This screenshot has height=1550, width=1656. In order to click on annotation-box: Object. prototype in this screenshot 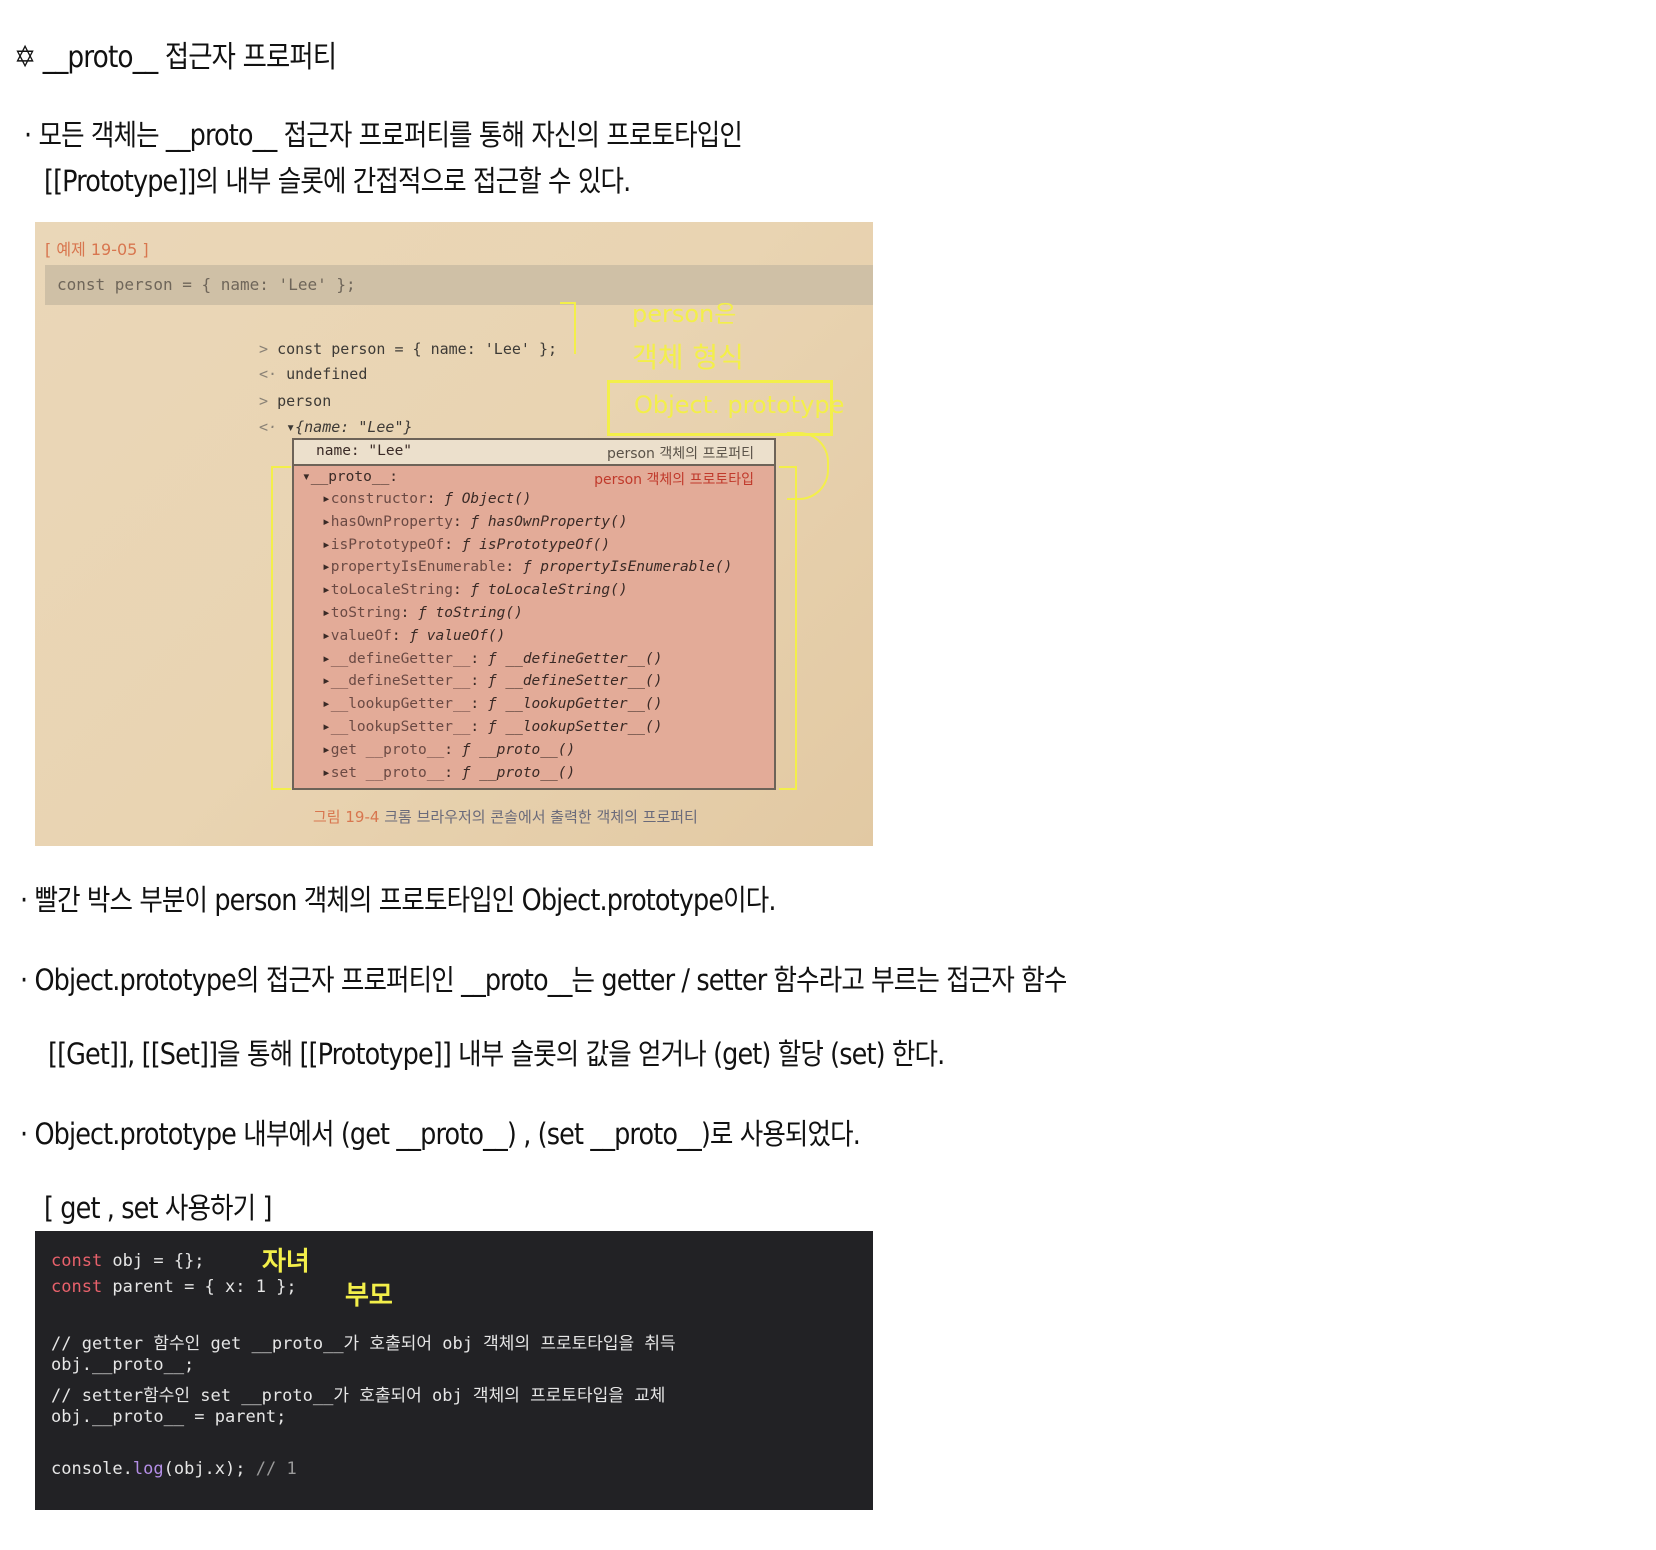, I will do `click(725, 408)`.